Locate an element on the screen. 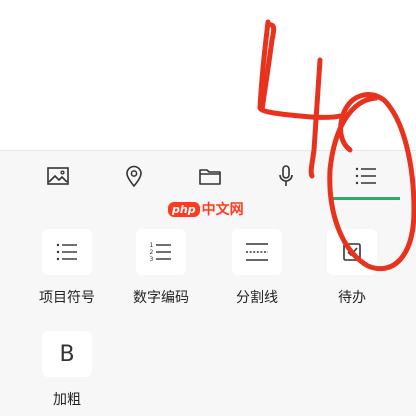 Image resolution: width=416 pixels, height=416 pixels. numbered-list-icon: 1 2 3 is located at coordinates (160, 252).